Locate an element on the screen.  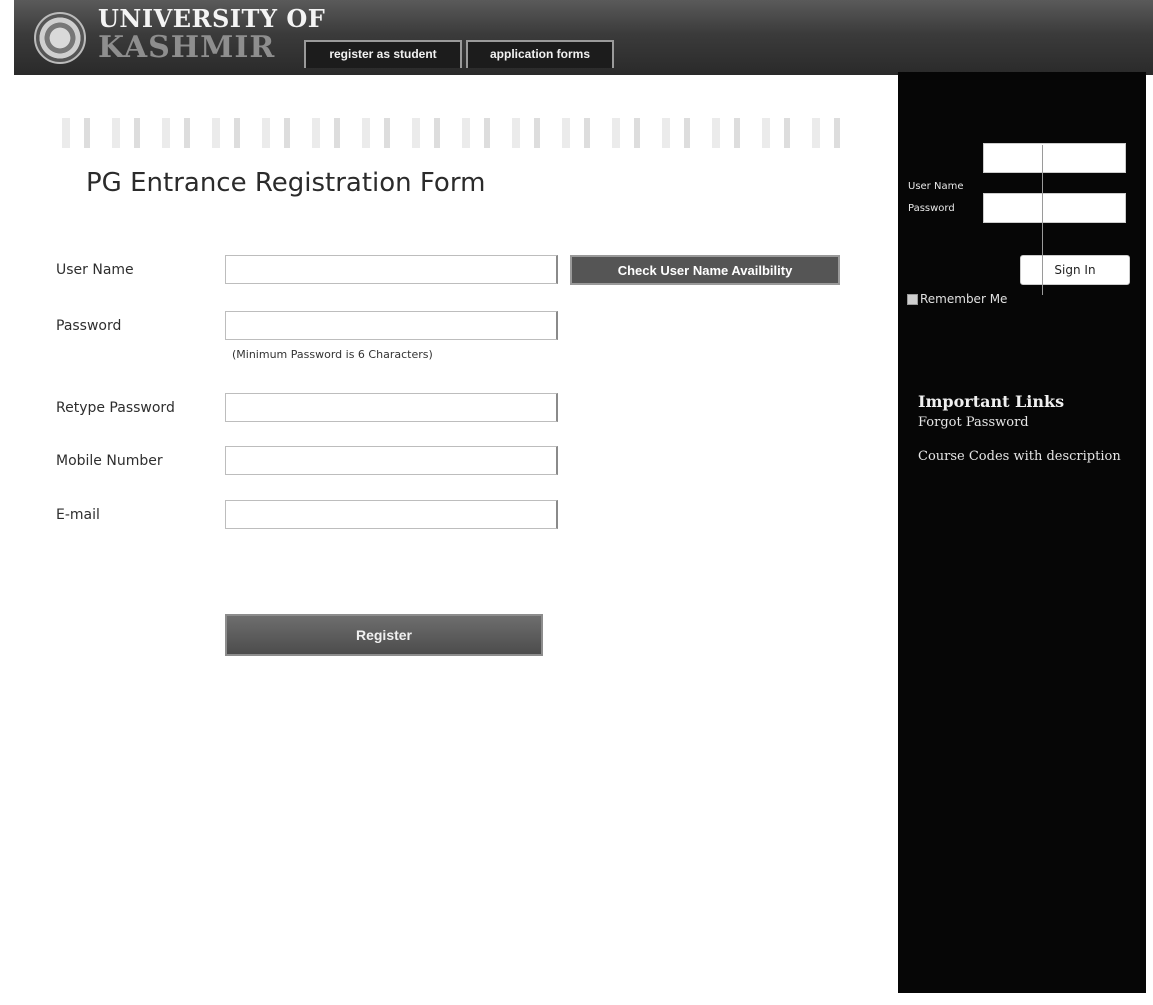
password-hint: (Minimum Password is 6 Characters) is located at coordinates (332, 354).